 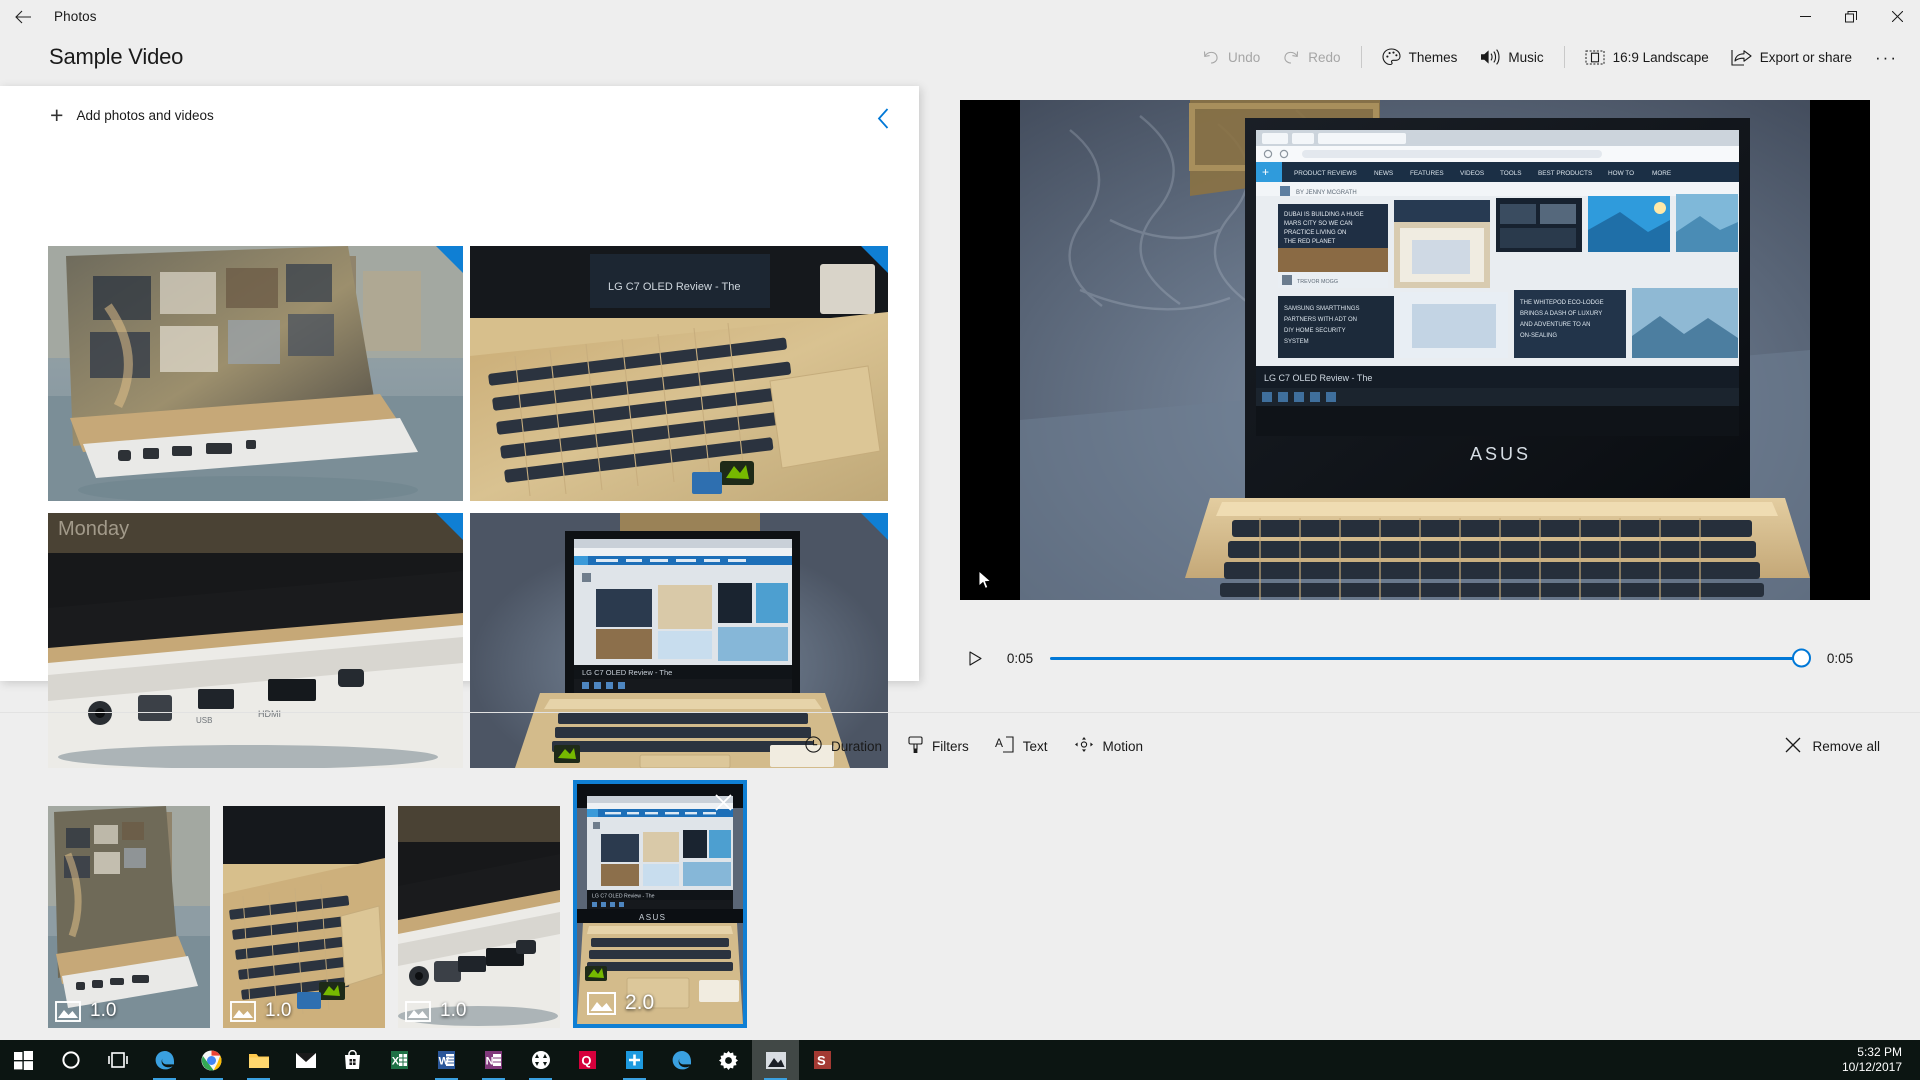 What do you see at coordinates (68, 1011) in the screenshot?
I see `photo-icon` at bounding box center [68, 1011].